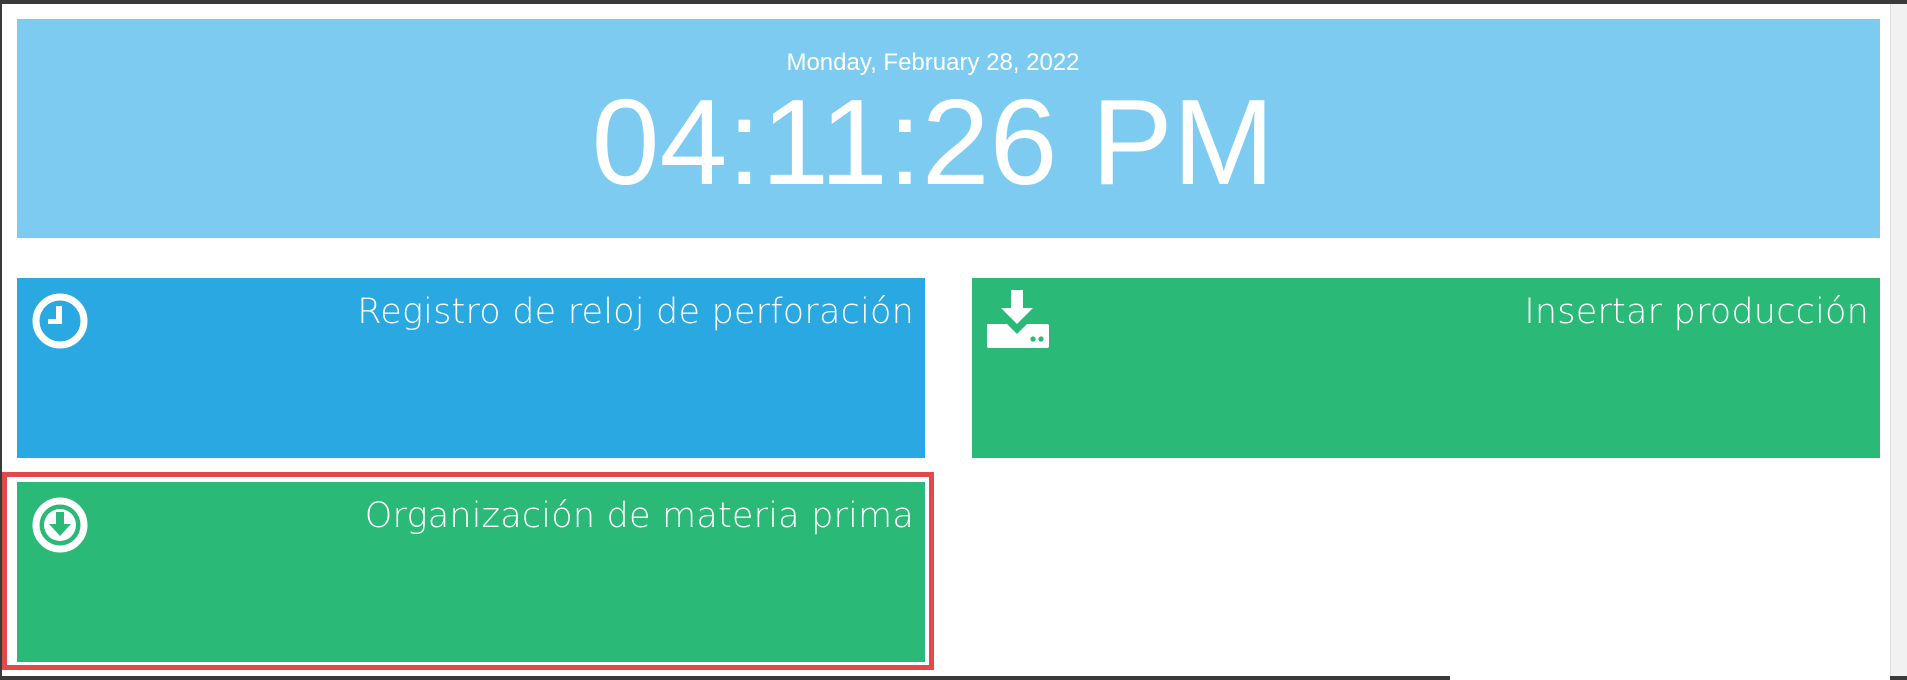 The image size is (1907, 680). I want to click on vertical-scrollbar, so click(1898, 342).